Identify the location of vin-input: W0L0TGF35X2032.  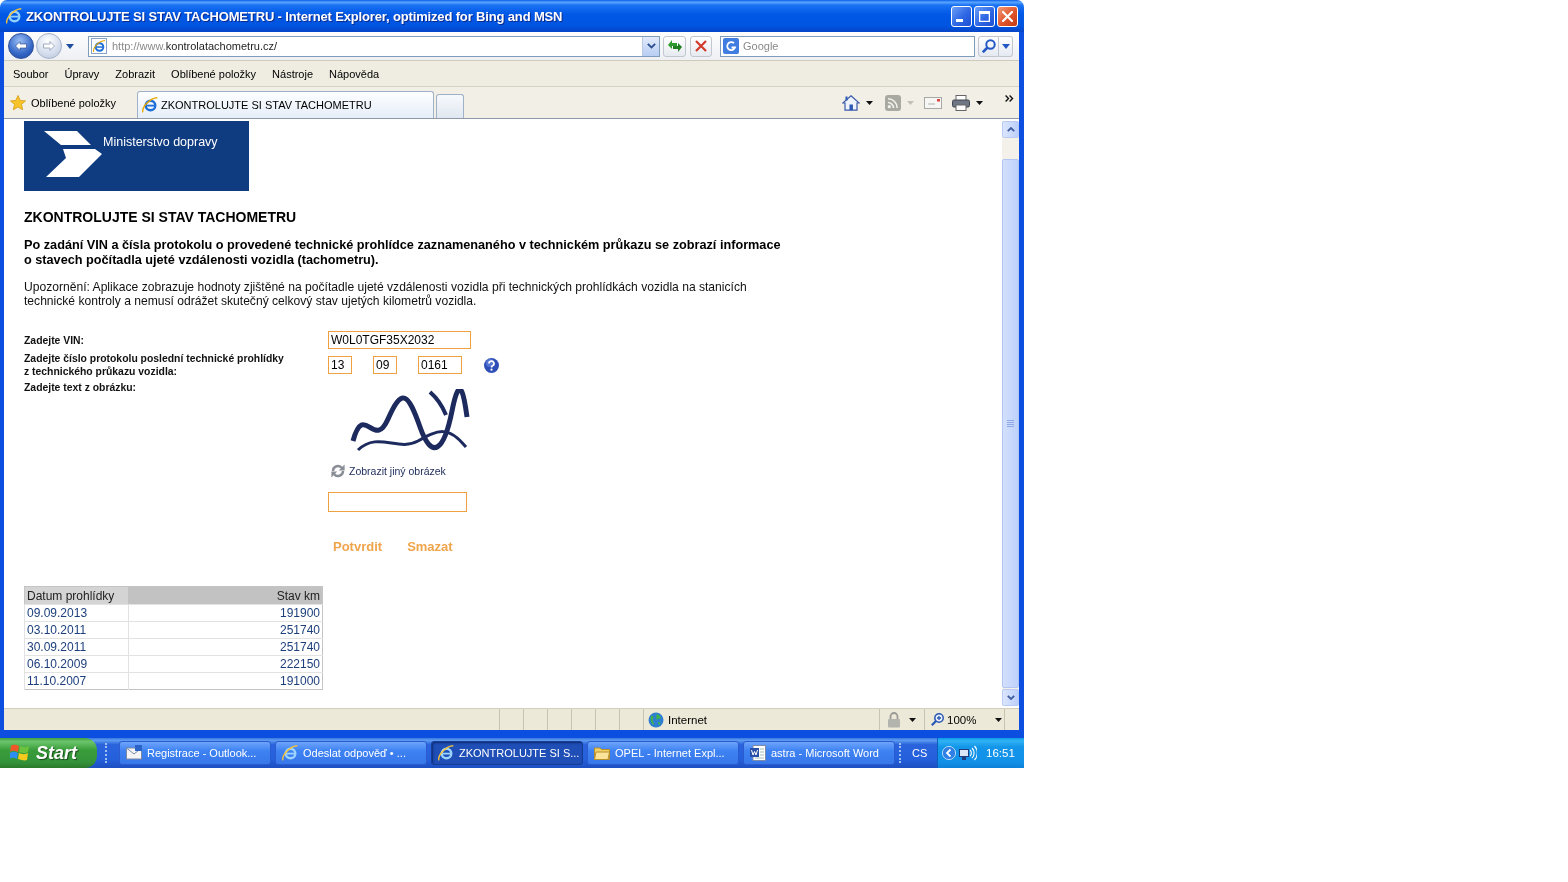
(399, 340).